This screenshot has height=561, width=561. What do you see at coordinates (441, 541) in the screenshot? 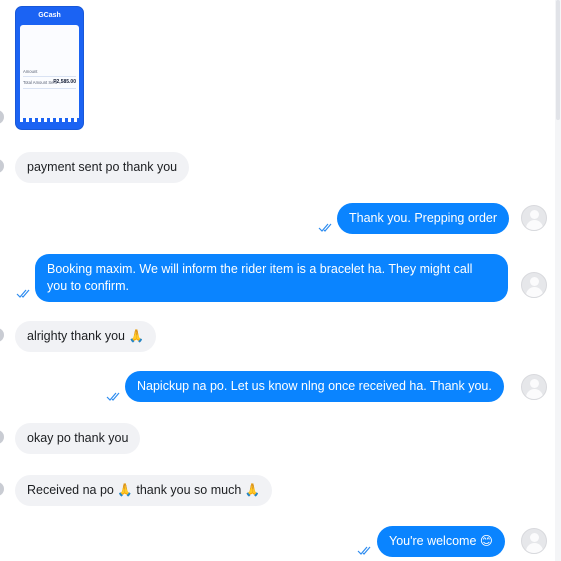
I see `outgoing-message: You're welcome 😊` at bounding box center [441, 541].